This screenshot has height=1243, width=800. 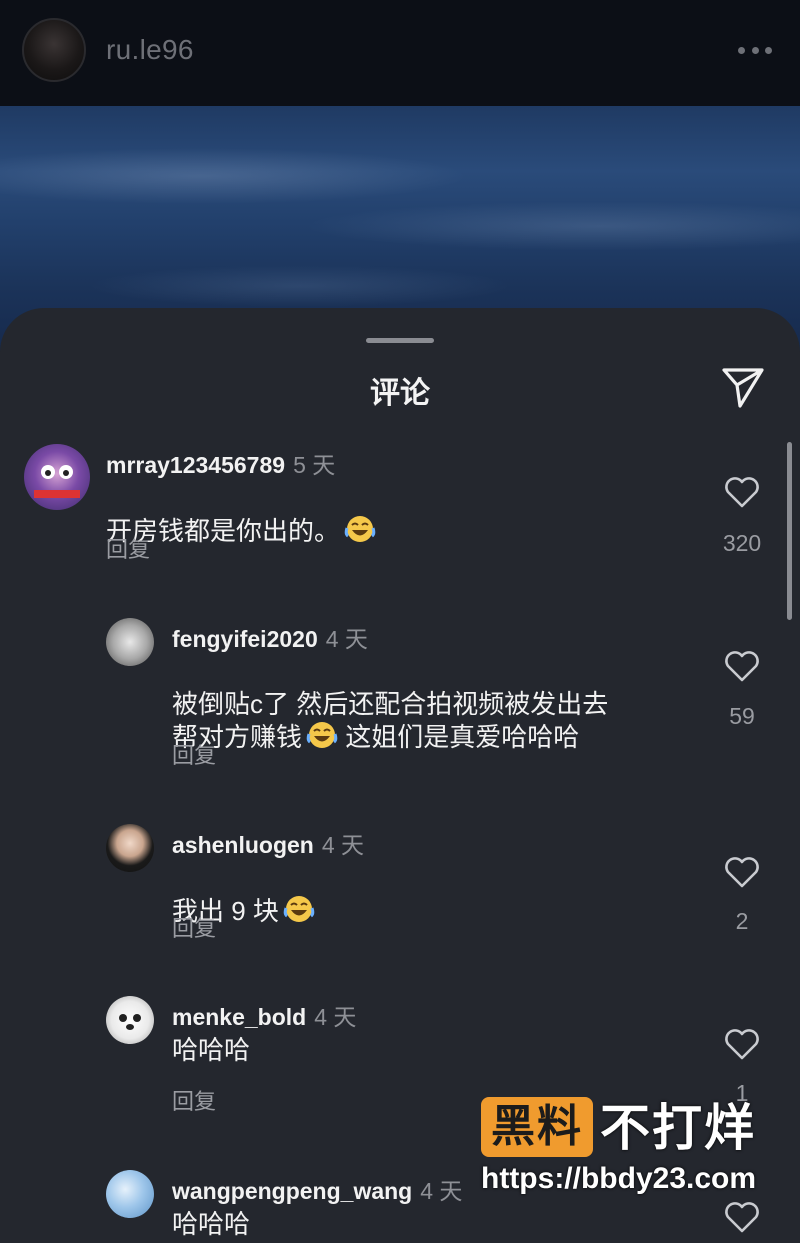 What do you see at coordinates (537, 1127) in the screenshot?
I see `watermark-badge: 黑料` at bounding box center [537, 1127].